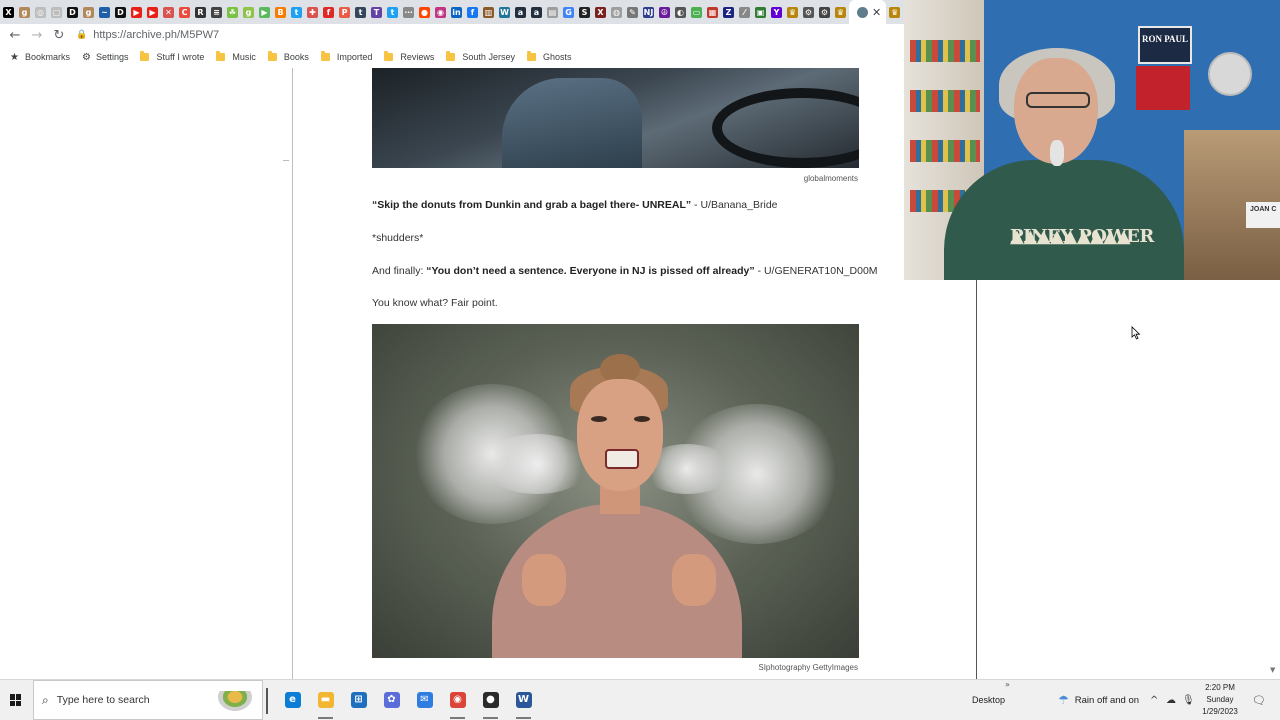 The width and height of the screenshot is (1280, 720). Describe the element at coordinates (170, 56) in the screenshot. I see `bookmark-folder: Stuff I wrote` at that location.